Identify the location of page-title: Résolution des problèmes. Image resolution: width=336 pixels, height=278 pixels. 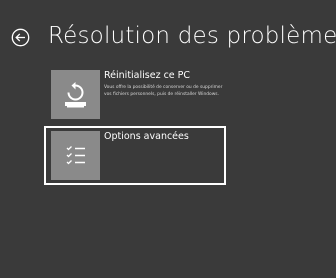
(192, 36).